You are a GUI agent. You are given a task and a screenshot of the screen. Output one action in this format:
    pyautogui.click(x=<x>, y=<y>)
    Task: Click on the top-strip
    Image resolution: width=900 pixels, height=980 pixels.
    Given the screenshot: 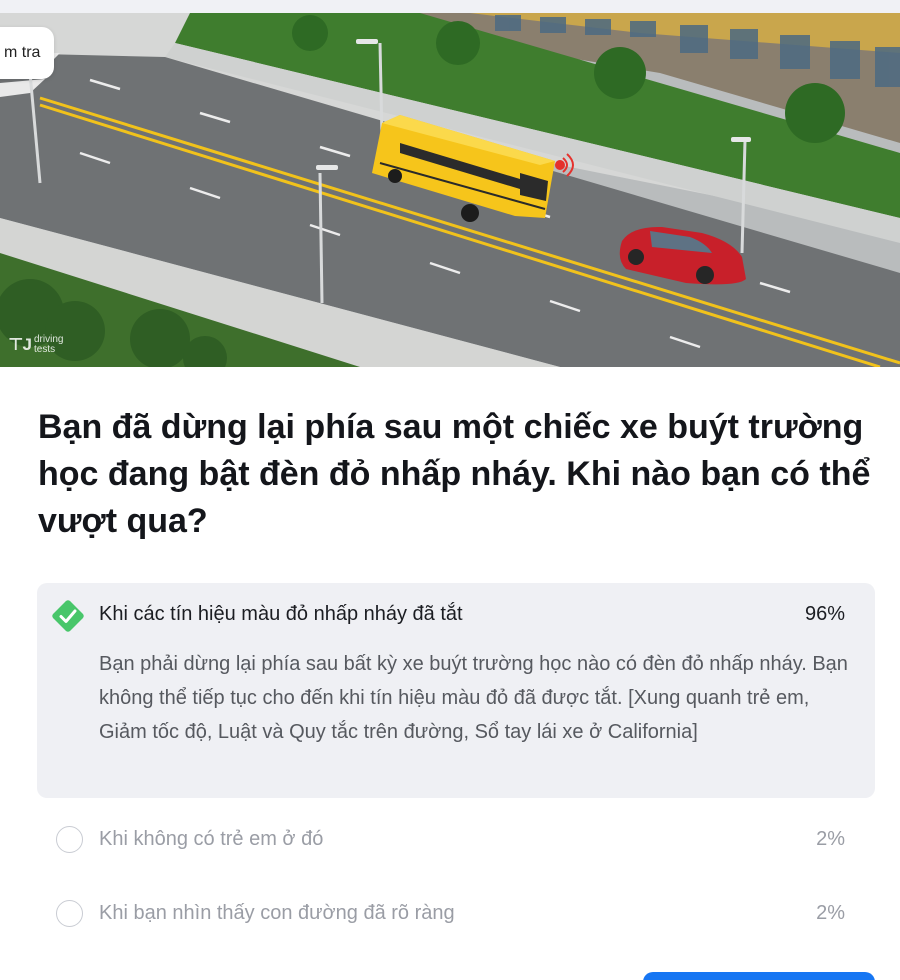 What is the action you would take?
    pyautogui.click(x=450, y=6)
    